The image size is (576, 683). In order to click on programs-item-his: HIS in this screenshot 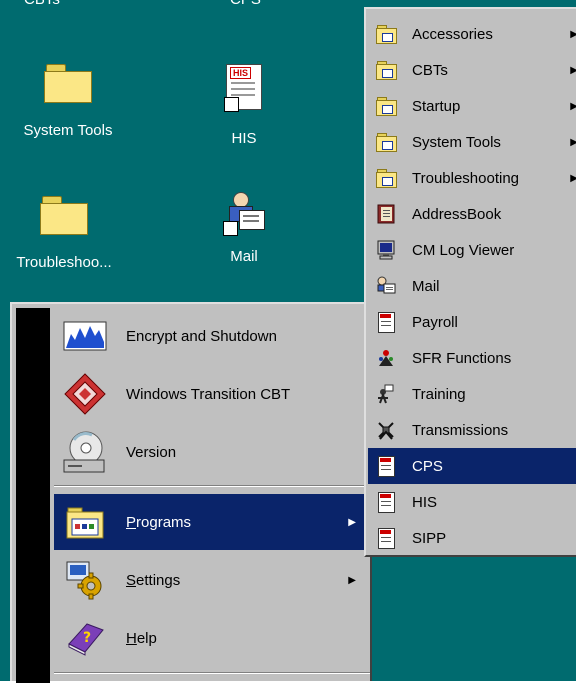, I will do `click(472, 502)`.